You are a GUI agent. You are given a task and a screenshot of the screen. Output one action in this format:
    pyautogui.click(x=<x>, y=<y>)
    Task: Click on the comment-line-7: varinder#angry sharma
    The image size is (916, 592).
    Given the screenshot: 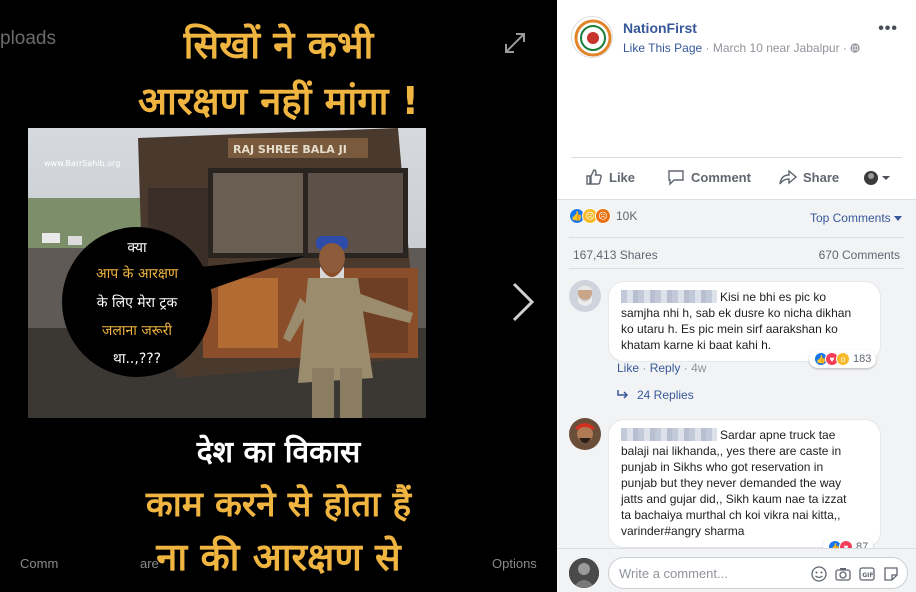 What is the action you would take?
    pyautogui.click(x=683, y=531)
    